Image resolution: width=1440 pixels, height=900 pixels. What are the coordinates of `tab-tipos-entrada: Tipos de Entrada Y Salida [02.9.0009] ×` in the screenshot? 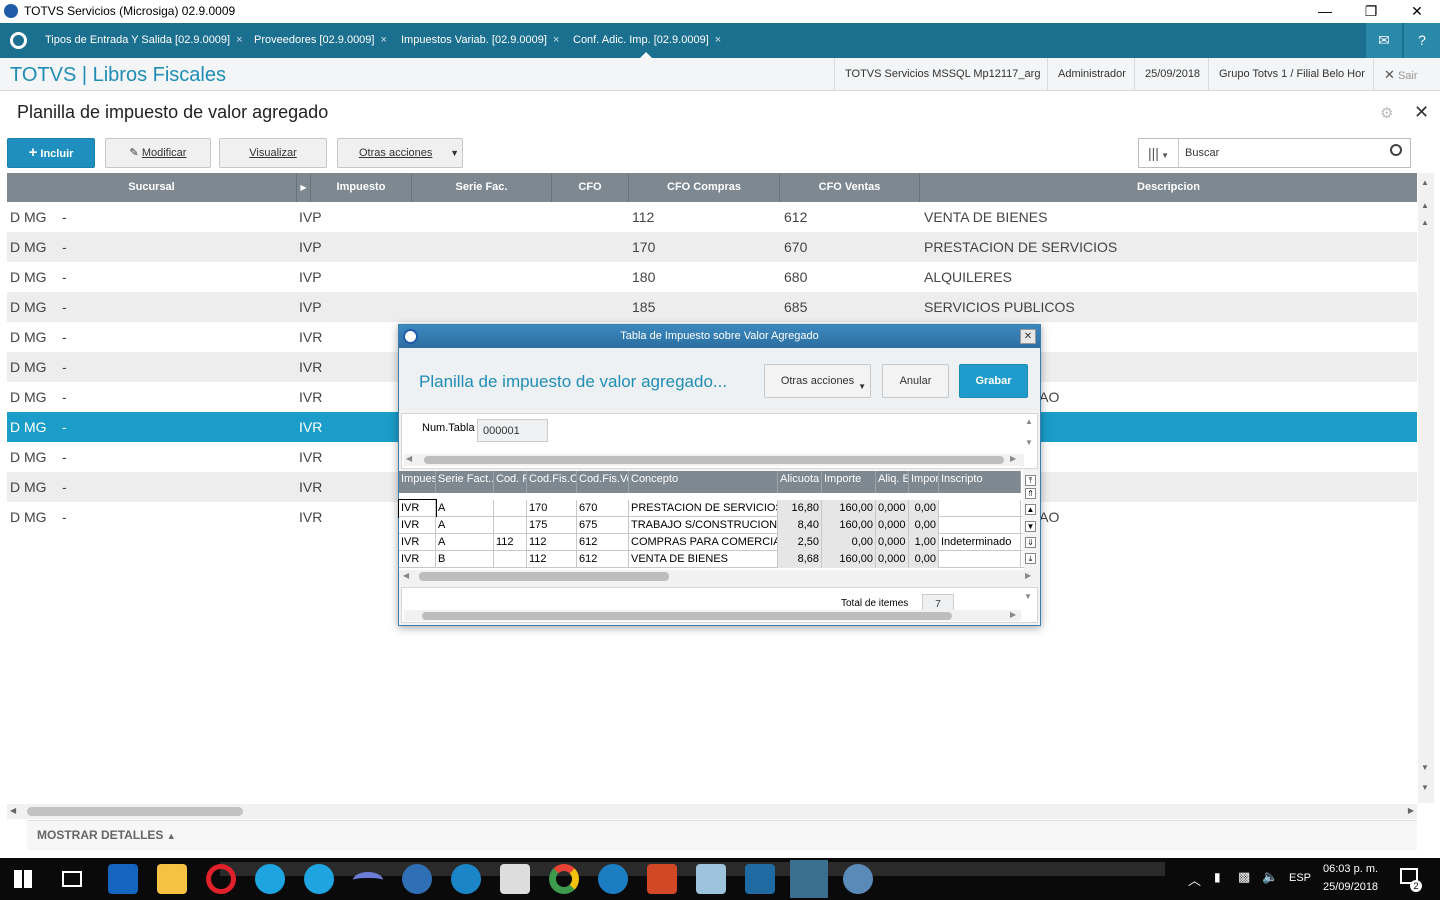 It's located at (144, 40).